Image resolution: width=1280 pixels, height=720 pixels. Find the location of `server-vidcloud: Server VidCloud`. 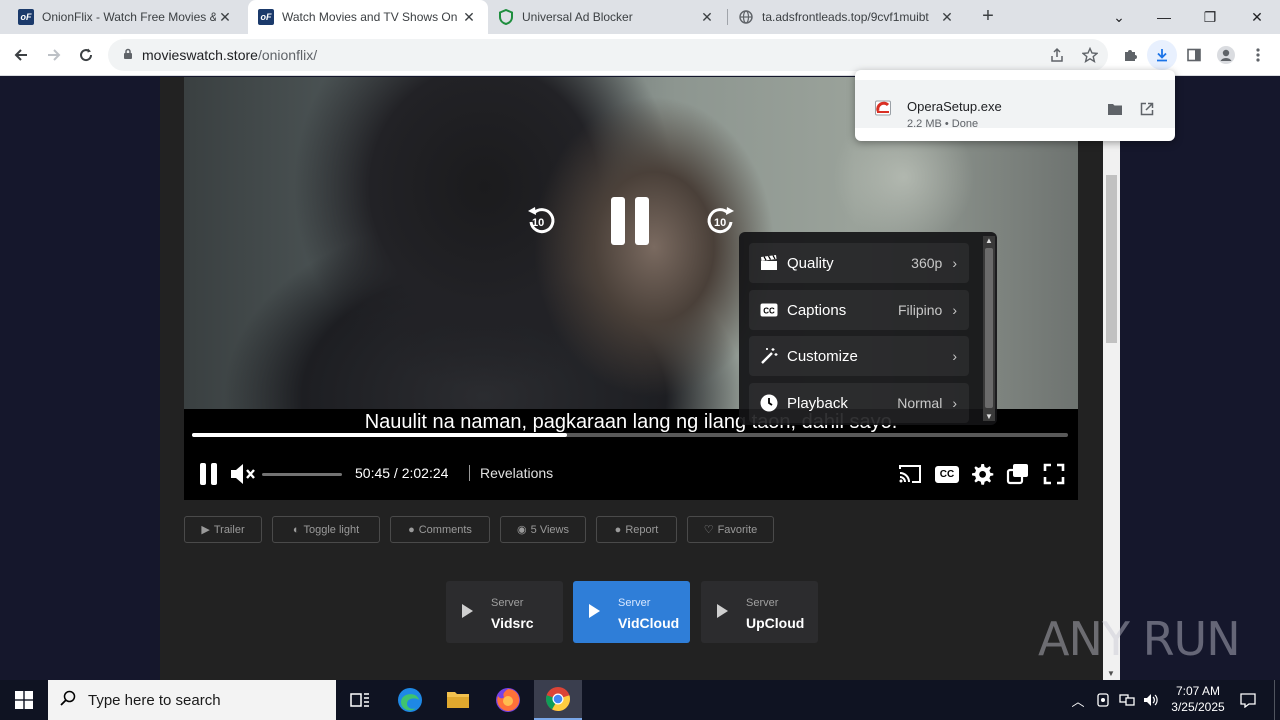

server-vidcloud: Server VidCloud is located at coordinates (631, 612).